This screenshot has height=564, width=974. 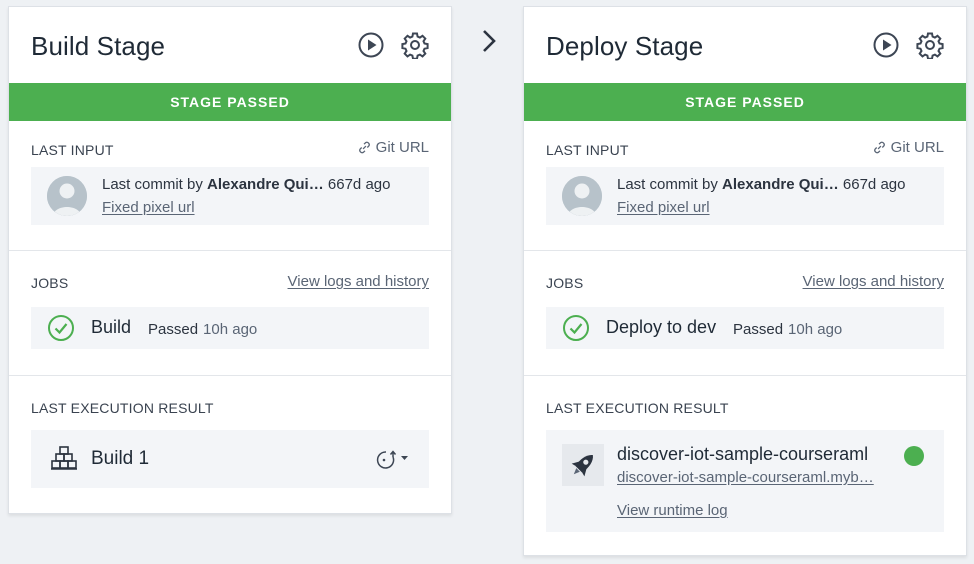 What do you see at coordinates (111, 327) in the screenshot?
I see `job-name: Build` at bounding box center [111, 327].